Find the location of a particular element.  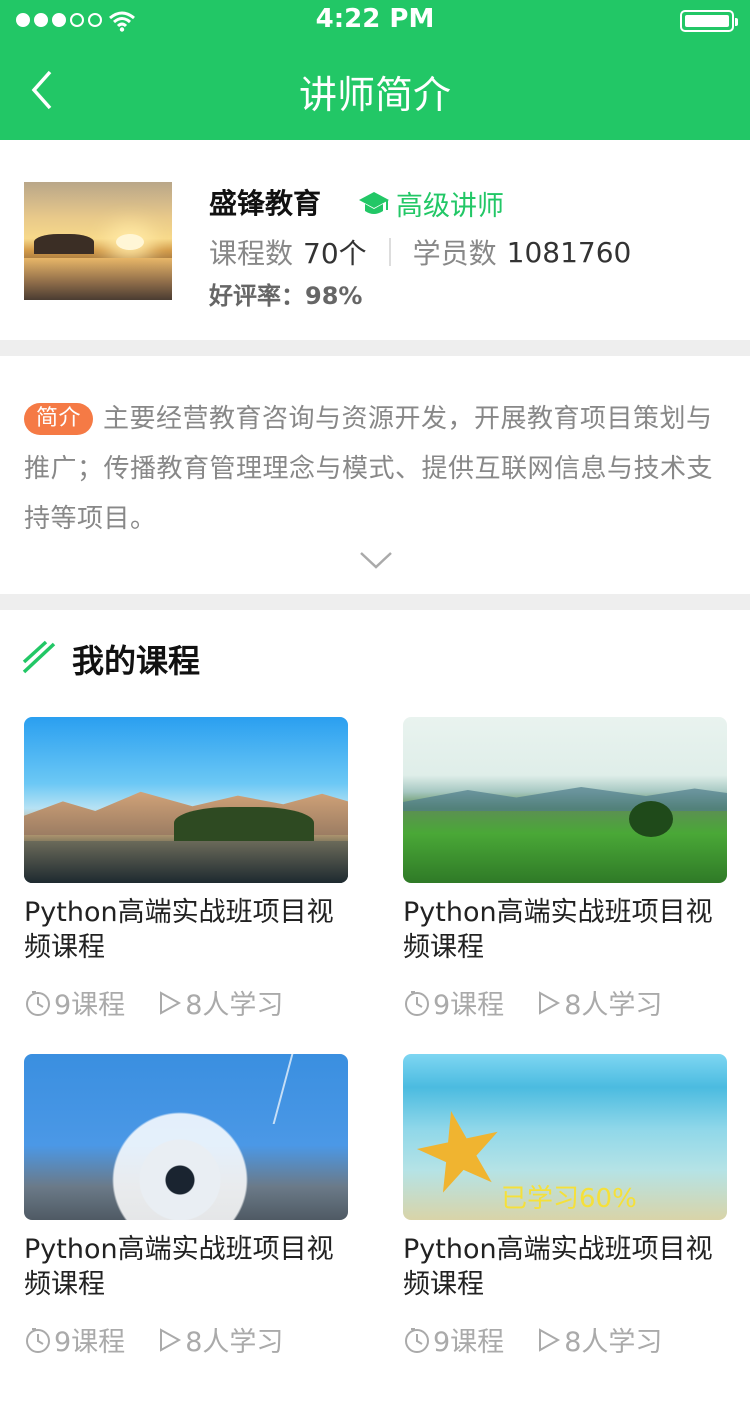

course-count-value: 70个 is located at coordinates (335, 253).